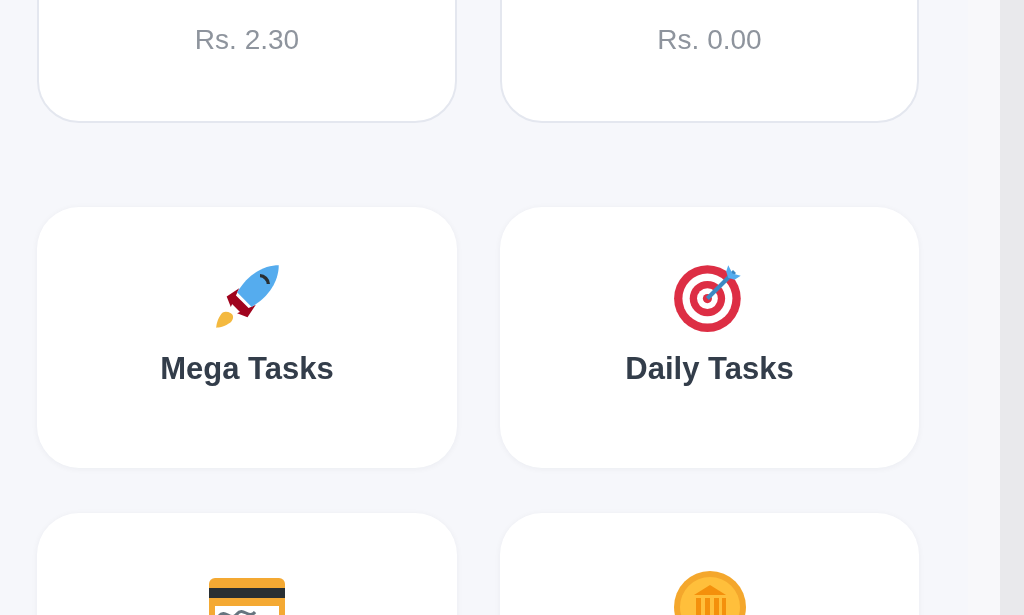 This screenshot has height=615, width=1024. Describe the element at coordinates (247, 40) in the screenshot. I see `balance-amount: Rs. 2.30` at that location.